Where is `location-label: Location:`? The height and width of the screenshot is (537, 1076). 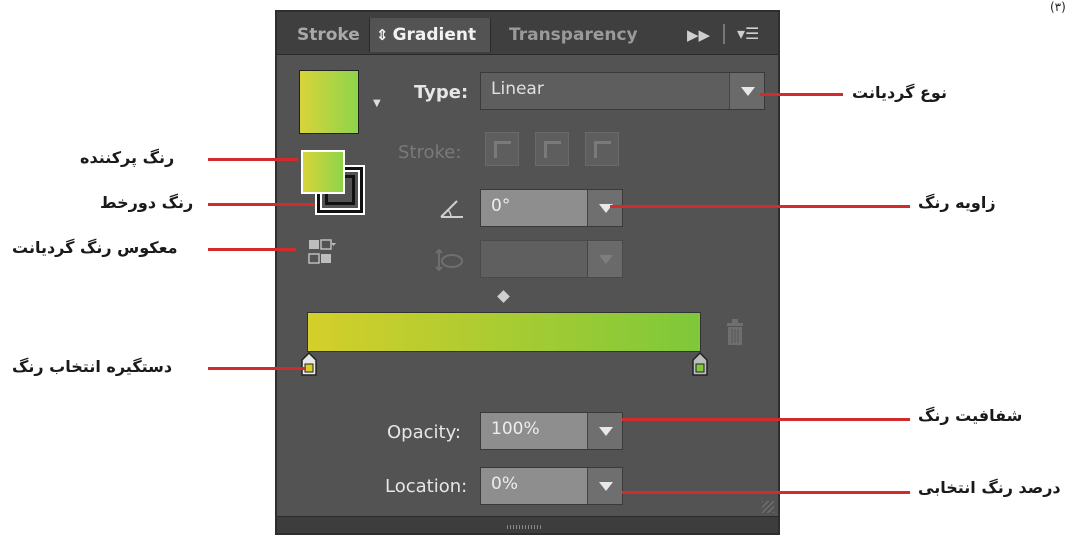 location-label: Location: is located at coordinates (426, 486).